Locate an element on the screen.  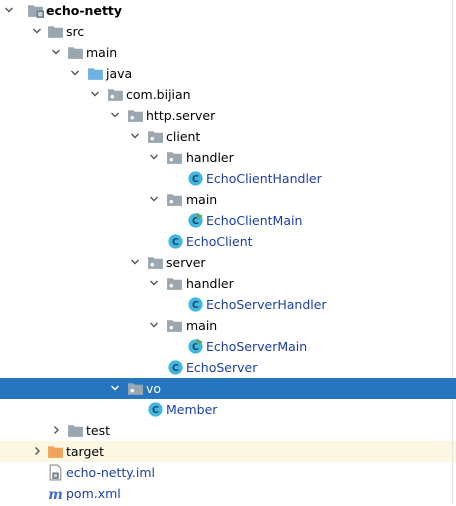
tree-node-echo-client: EchoClient is located at coordinates (228, 241).